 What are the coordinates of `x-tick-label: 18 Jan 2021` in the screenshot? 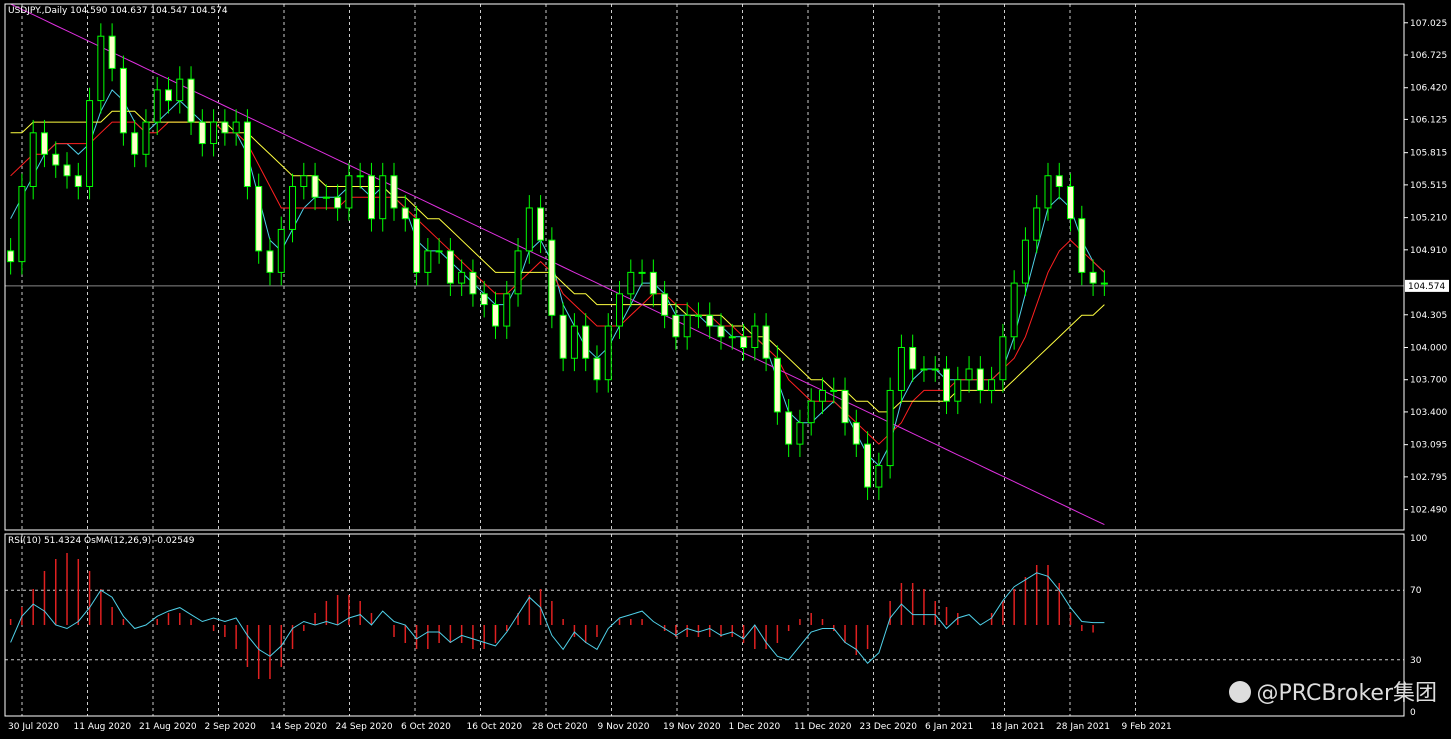 It's located at (1018, 727).